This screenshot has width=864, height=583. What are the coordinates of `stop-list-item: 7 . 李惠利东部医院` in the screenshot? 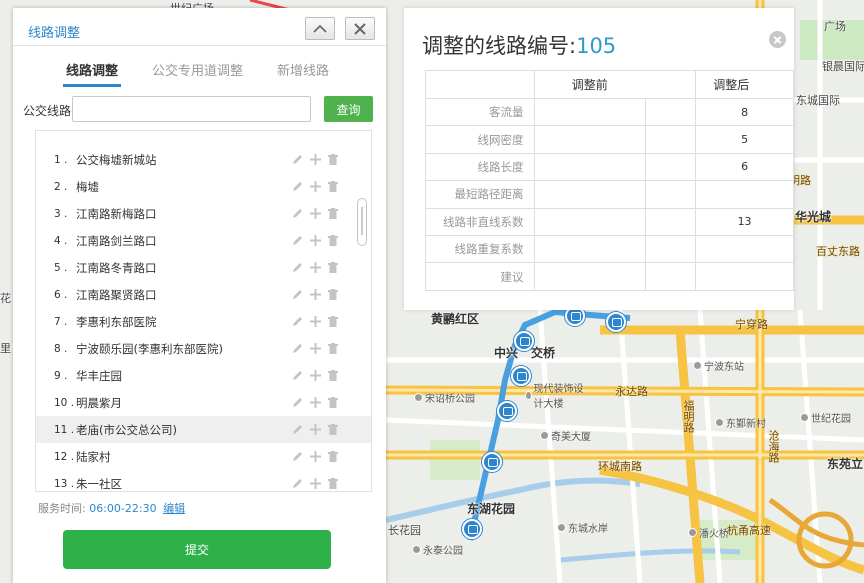 It's located at (203, 321).